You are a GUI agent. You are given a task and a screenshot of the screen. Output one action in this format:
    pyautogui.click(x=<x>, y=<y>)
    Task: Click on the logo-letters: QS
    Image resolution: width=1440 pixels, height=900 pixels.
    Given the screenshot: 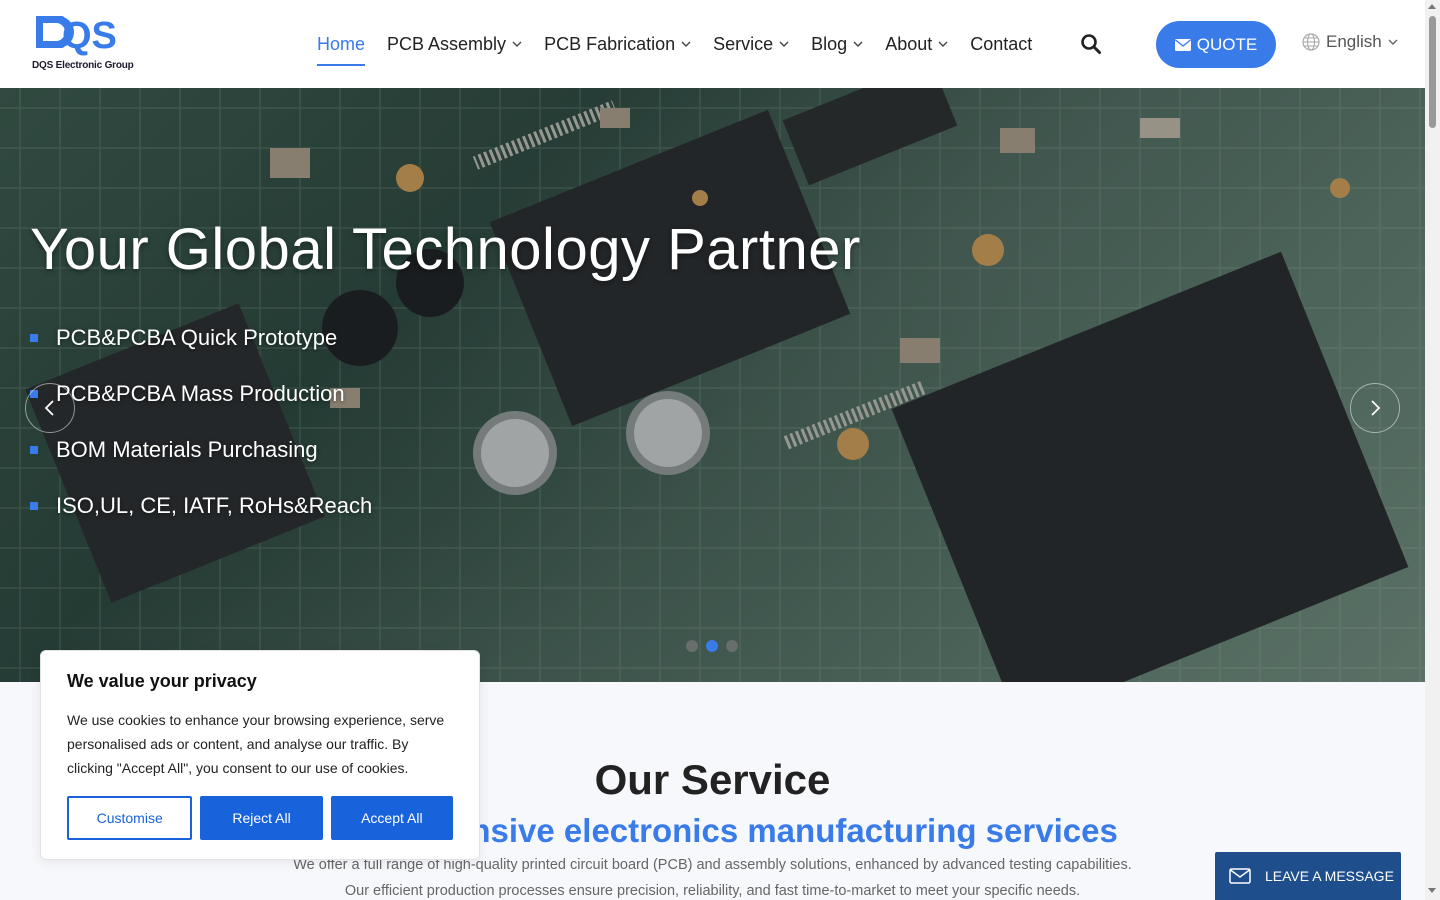 What is the action you would take?
    pyautogui.click(x=89, y=35)
    